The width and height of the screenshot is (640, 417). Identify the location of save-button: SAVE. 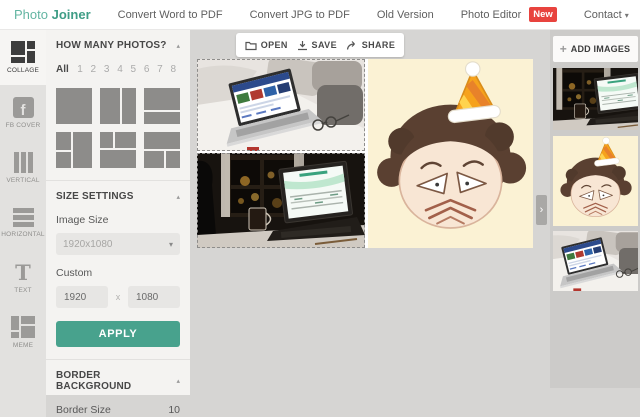
(317, 45).